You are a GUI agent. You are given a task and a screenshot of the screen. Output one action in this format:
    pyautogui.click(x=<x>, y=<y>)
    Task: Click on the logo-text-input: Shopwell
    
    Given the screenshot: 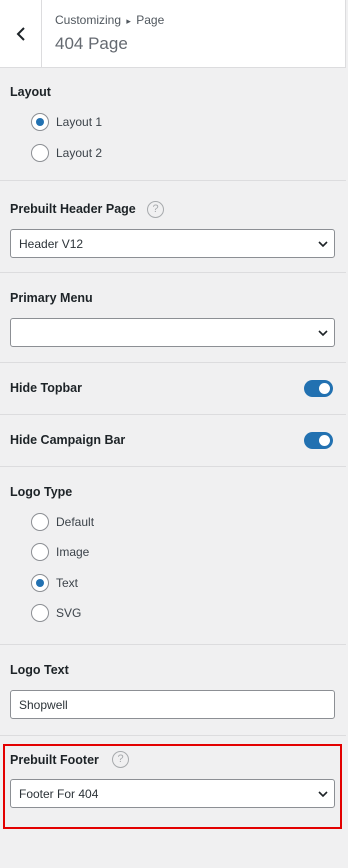 What is the action you would take?
    pyautogui.click(x=172, y=704)
    